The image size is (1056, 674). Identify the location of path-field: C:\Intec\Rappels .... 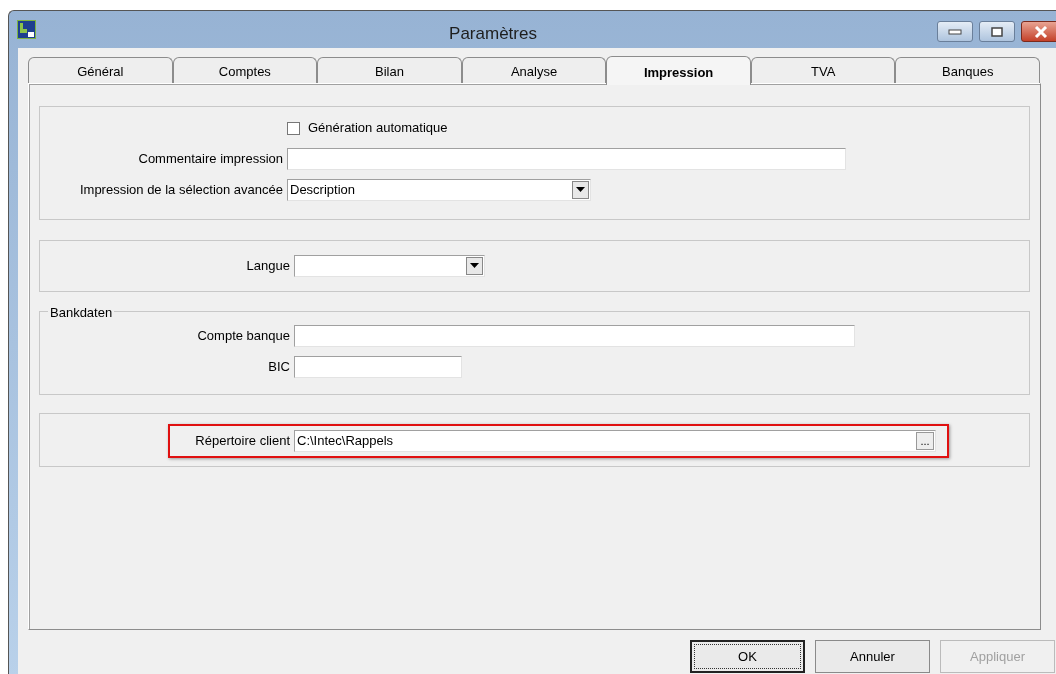
(615, 441).